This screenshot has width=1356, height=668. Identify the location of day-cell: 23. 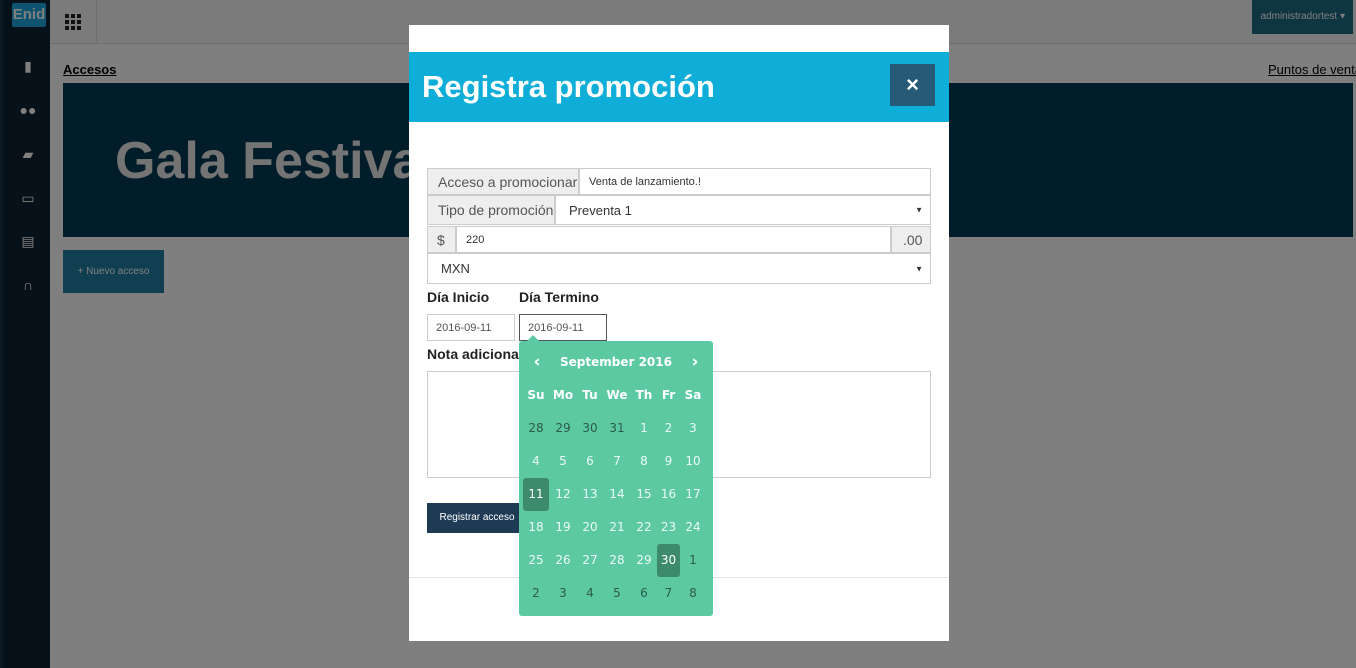
(668, 527).